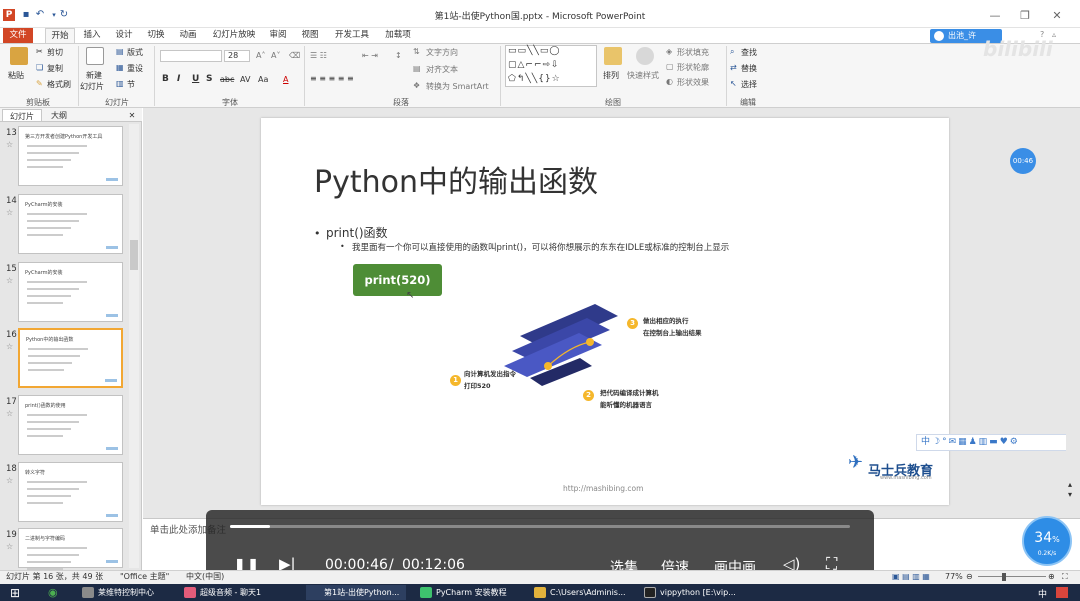 The height and width of the screenshot is (601, 1080). What do you see at coordinates (39, 51) in the screenshot?
I see `cut-icon: ✂` at bounding box center [39, 51].